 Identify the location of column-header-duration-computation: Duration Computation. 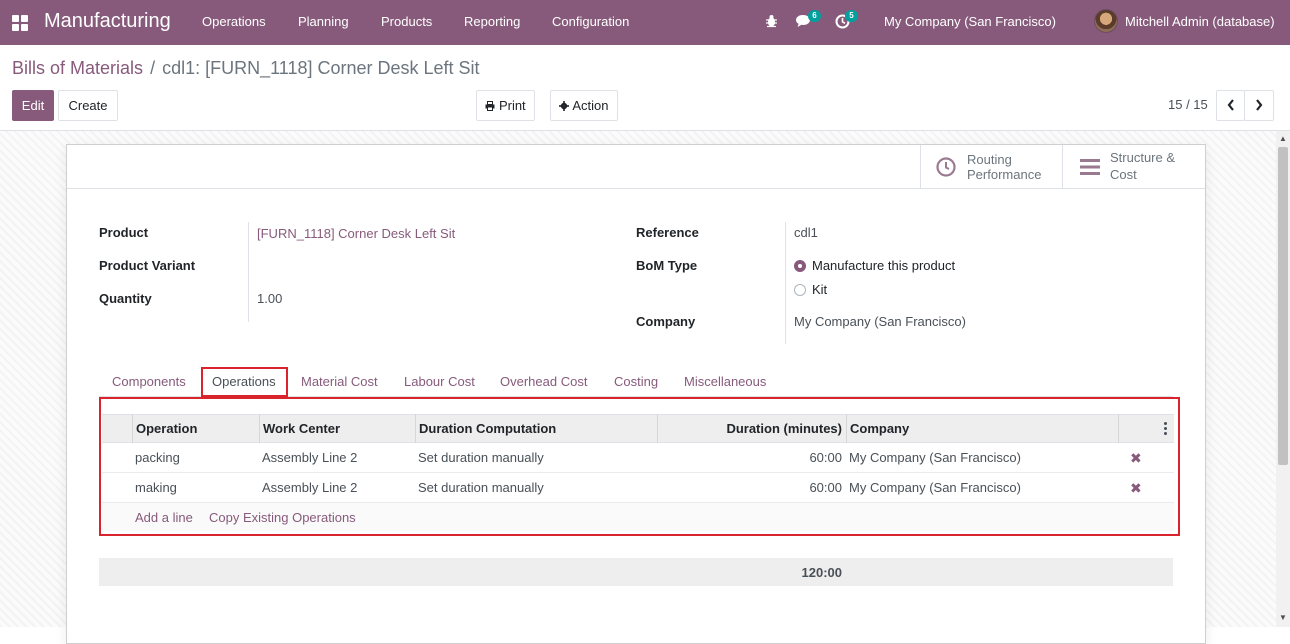
(487, 428).